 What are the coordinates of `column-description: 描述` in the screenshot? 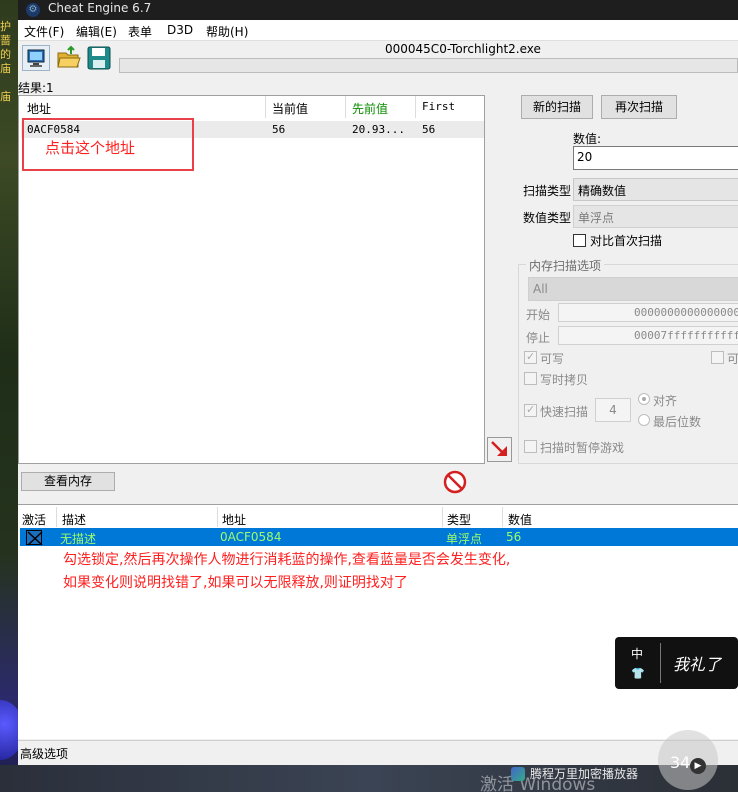 It's located at (74, 519).